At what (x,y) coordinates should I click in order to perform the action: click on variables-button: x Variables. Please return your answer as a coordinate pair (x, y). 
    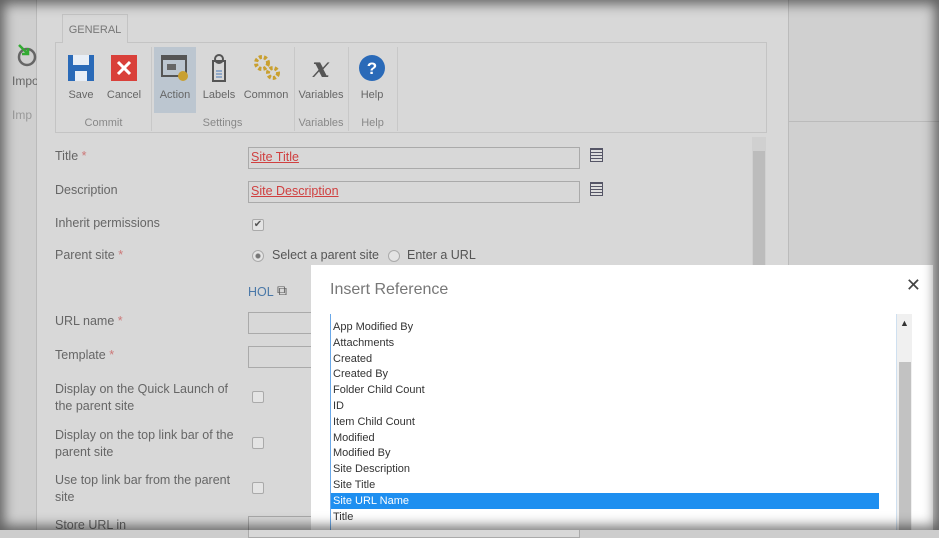
    Looking at the image, I should click on (321, 80).